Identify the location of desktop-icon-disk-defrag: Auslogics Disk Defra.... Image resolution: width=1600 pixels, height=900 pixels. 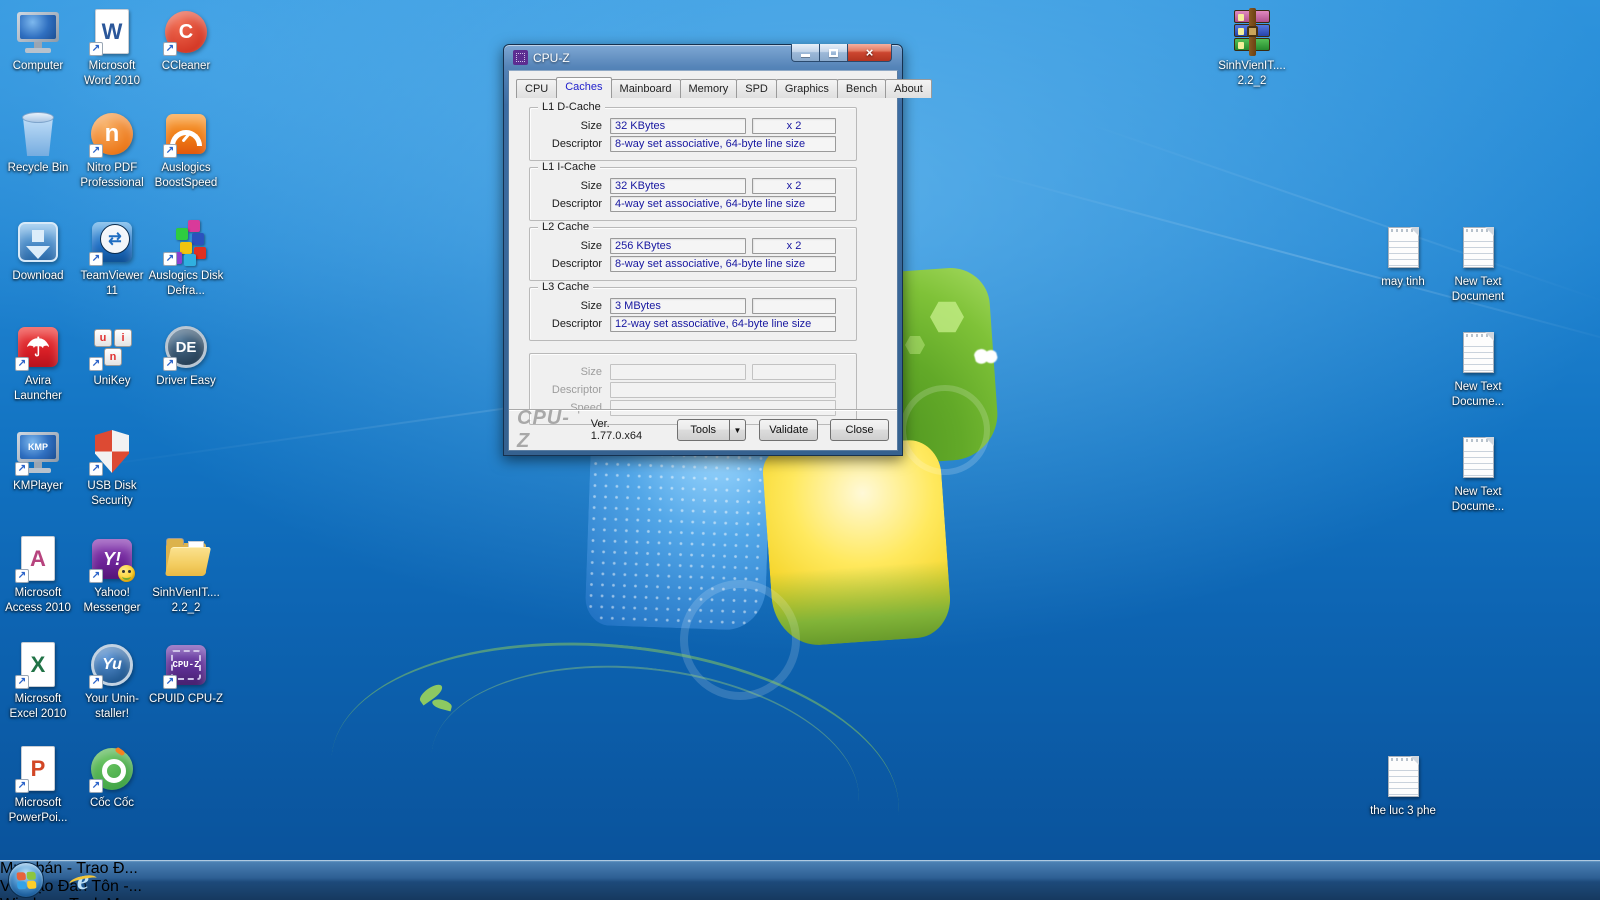
(186, 258).